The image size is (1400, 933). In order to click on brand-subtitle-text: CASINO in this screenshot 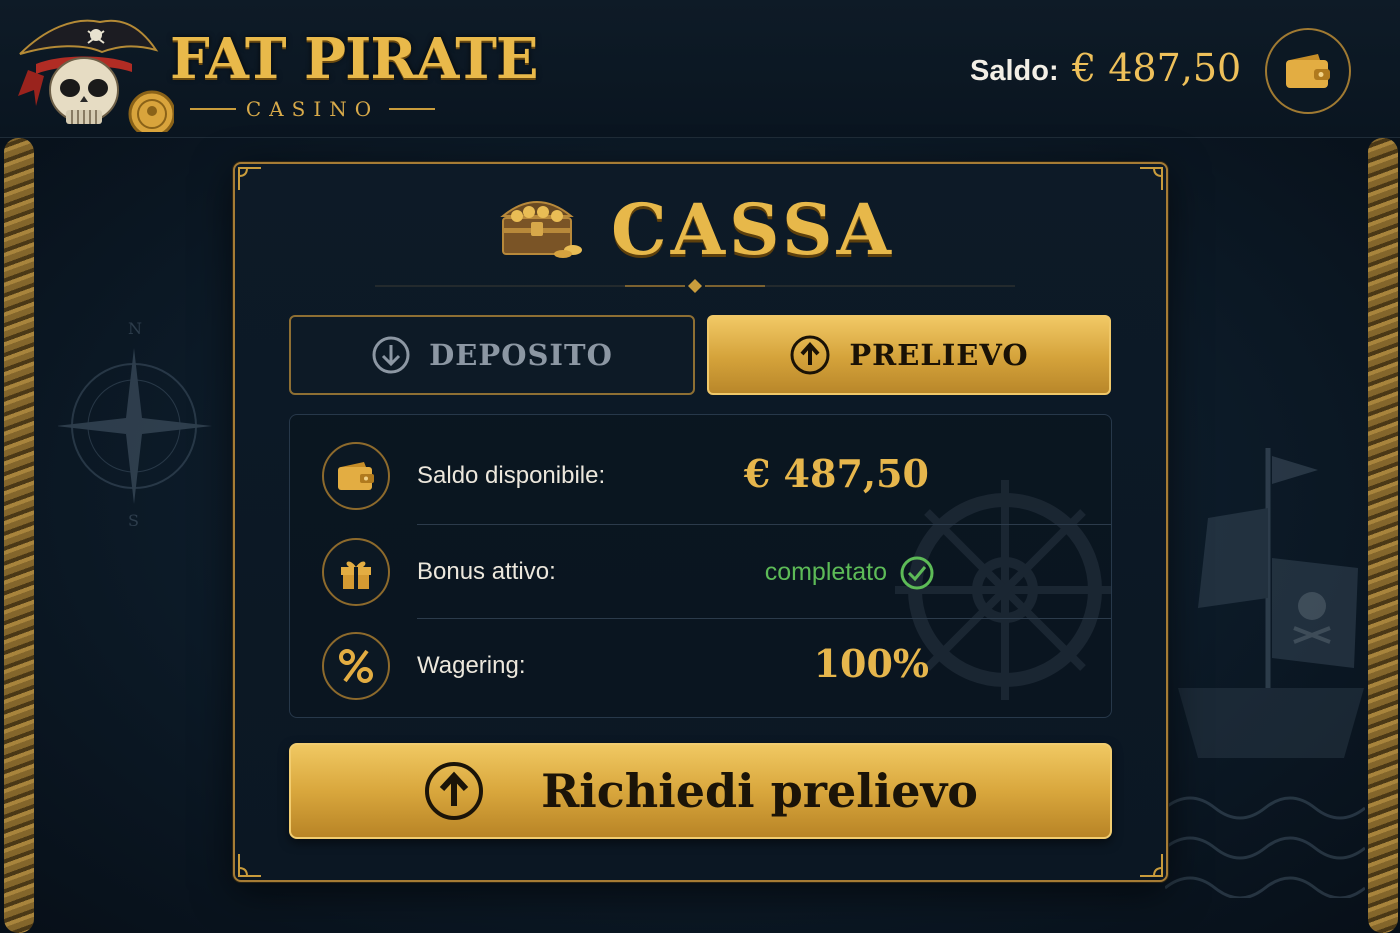, I will do `click(312, 109)`.